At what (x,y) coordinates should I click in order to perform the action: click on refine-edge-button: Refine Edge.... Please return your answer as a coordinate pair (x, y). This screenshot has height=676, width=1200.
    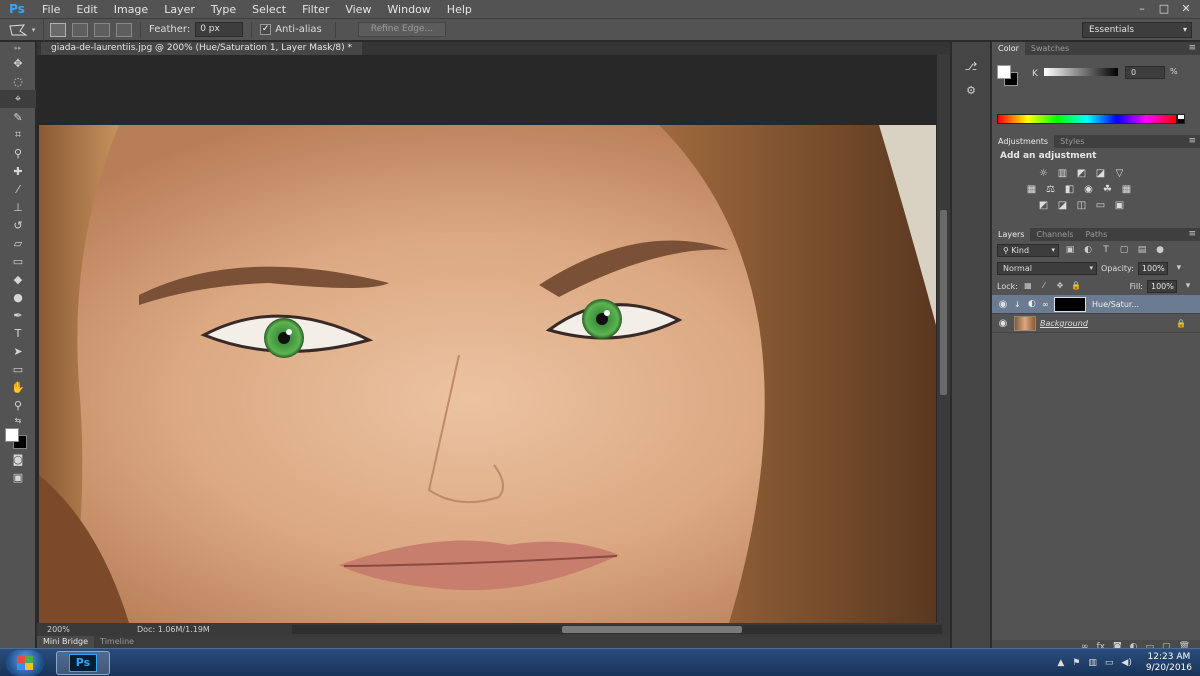
    Looking at the image, I should click on (402, 29).